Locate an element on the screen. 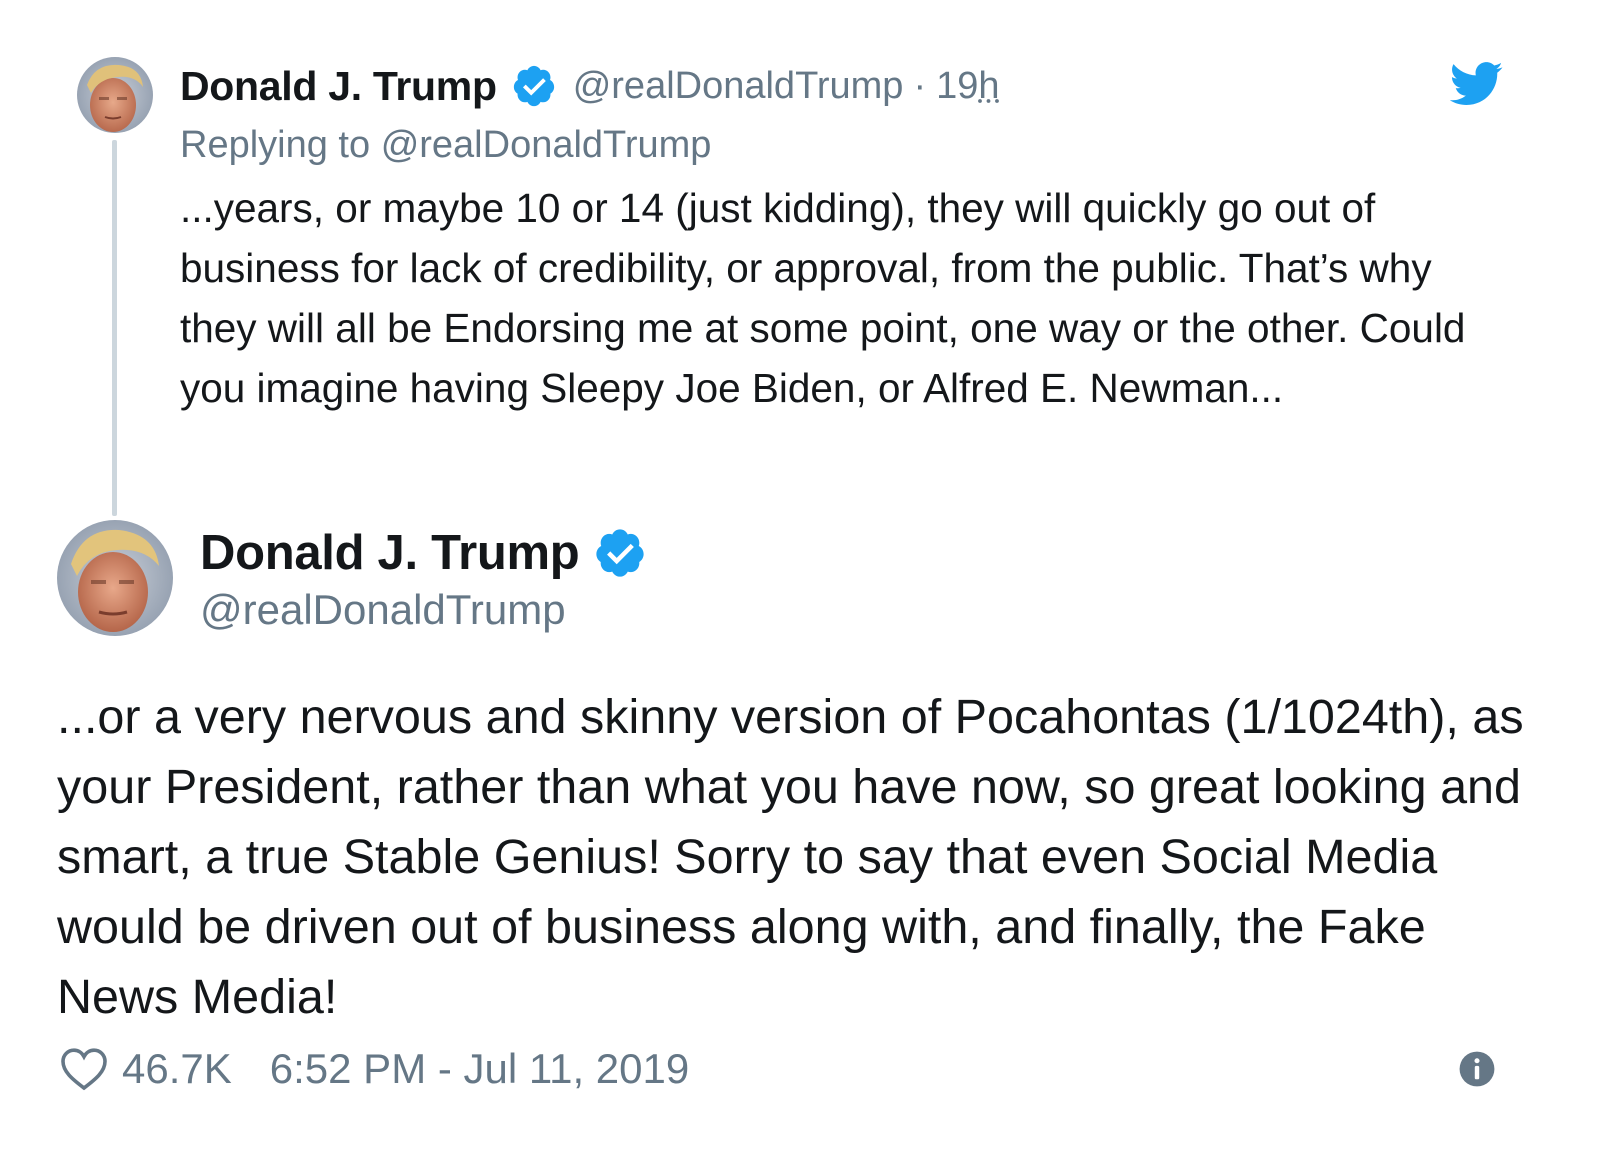 The height and width of the screenshot is (1156, 1598). like-count: 46.7K is located at coordinates (177, 1069).